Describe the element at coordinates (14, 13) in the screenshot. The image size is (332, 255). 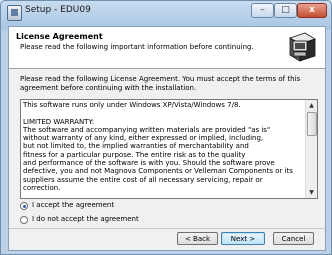
I see `setup-window-icon` at that location.